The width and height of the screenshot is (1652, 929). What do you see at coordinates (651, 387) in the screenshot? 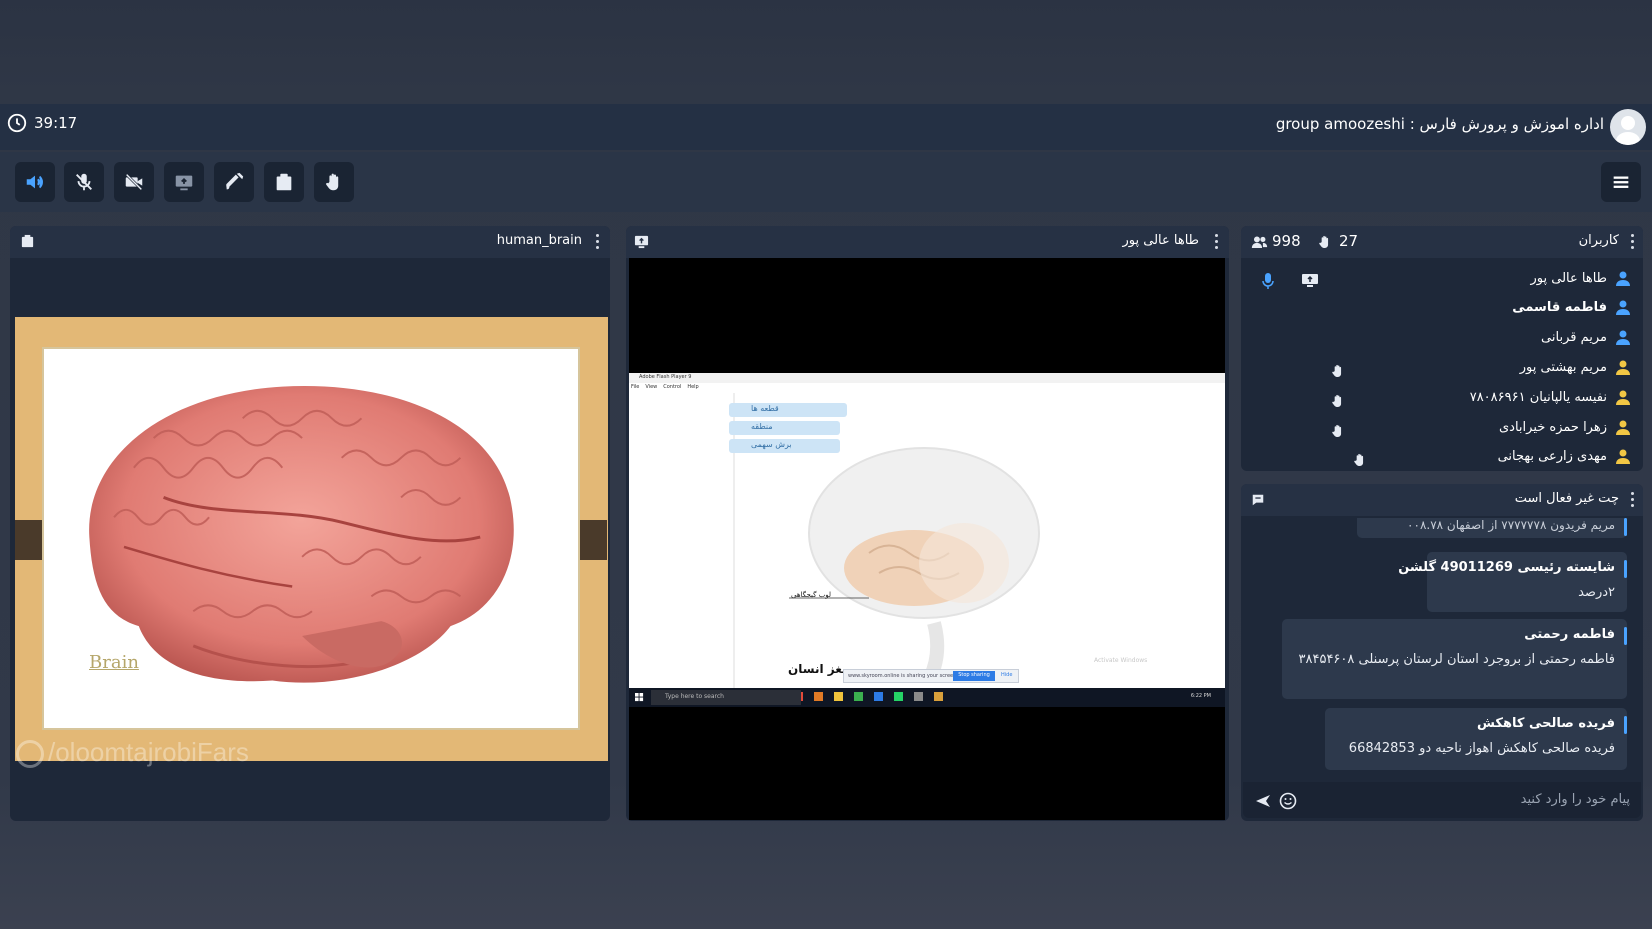
I see `menu-view: View` at bounding box center [651, 387].